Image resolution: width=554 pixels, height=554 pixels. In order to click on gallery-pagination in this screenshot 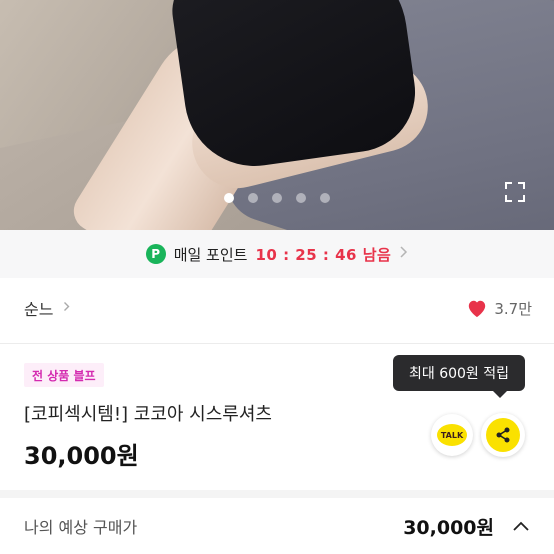, I will do `click(277, 198)`.